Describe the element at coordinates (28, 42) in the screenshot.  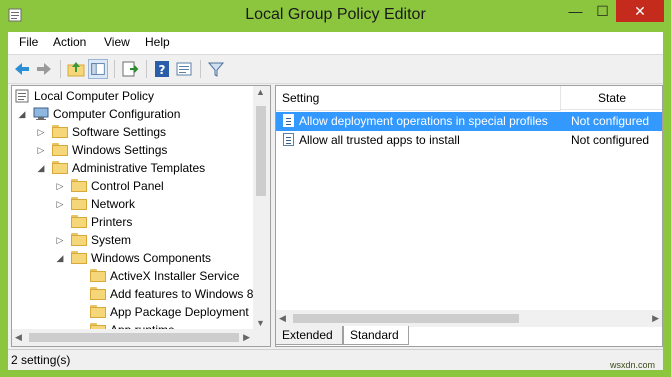
I see `menu-file: File` at that location.